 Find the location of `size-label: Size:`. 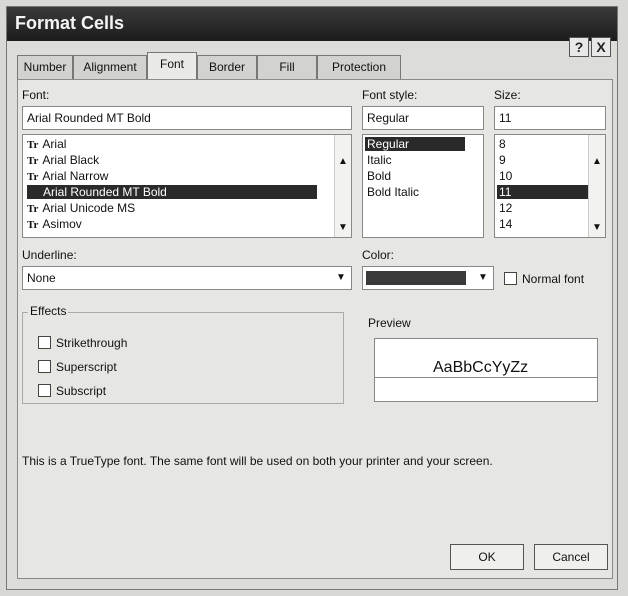

size-label: Size: is located at coordinates (507, 95).